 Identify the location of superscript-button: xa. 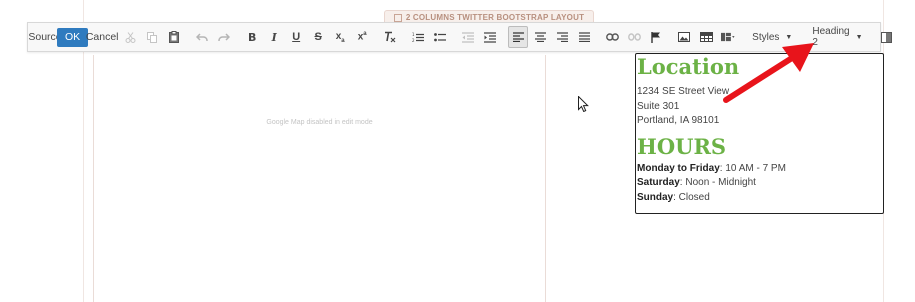
(362, 37).